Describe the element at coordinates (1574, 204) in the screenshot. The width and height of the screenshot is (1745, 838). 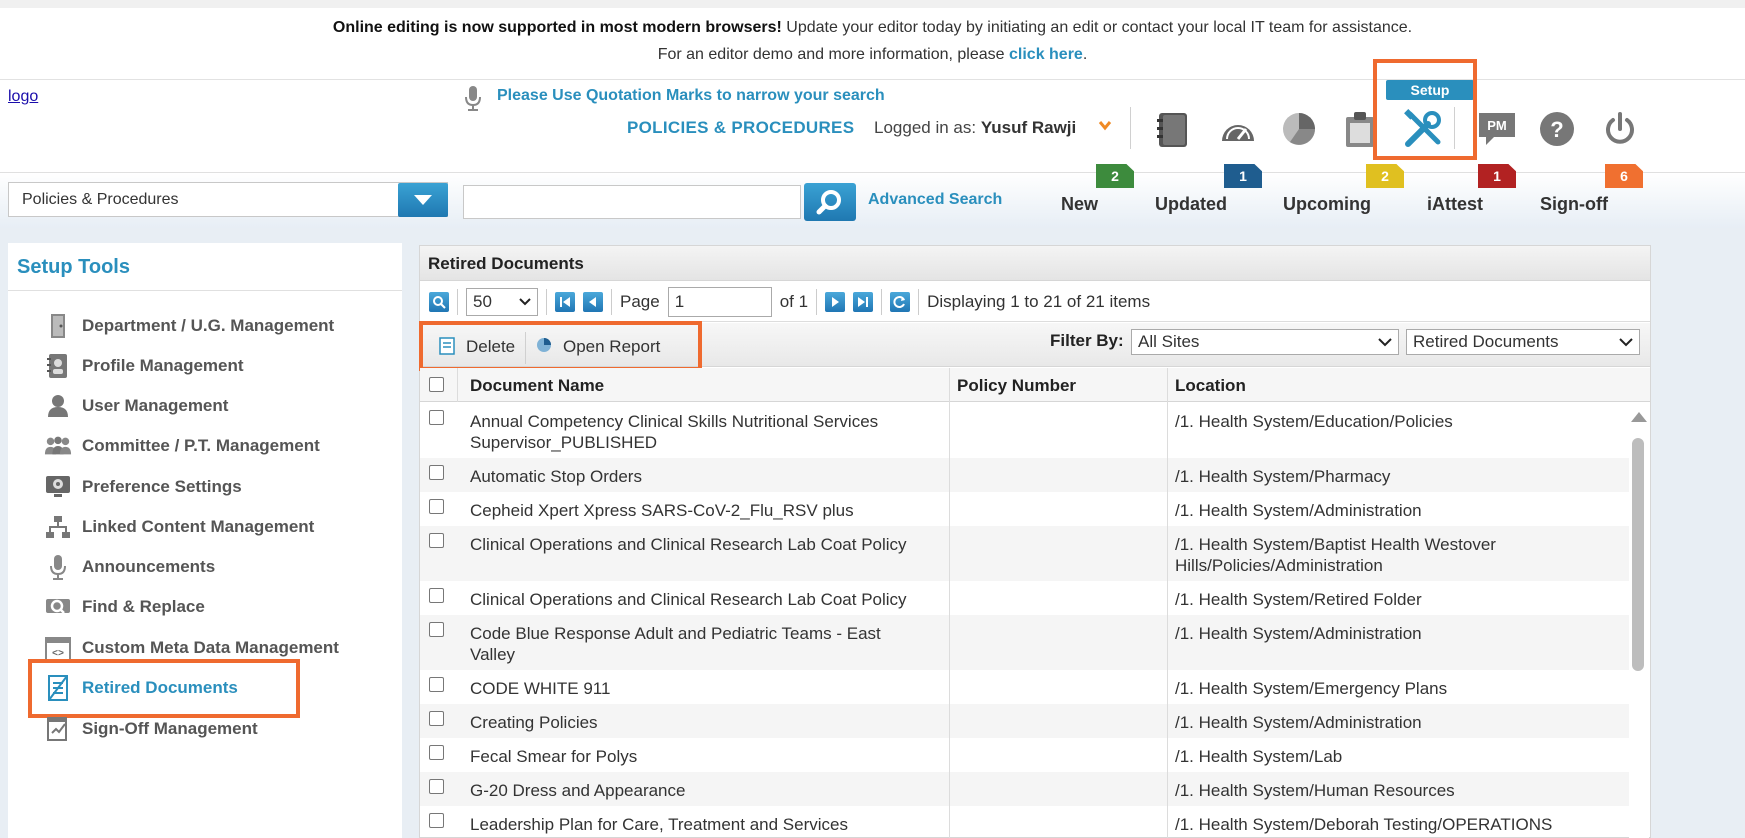
I see `sign-off-link: Sign-off` at that location.